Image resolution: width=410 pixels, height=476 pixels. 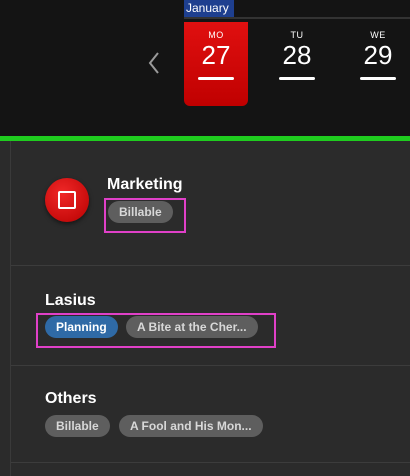 I want to click on day-of-week: TU, so click(x=297, y=35).